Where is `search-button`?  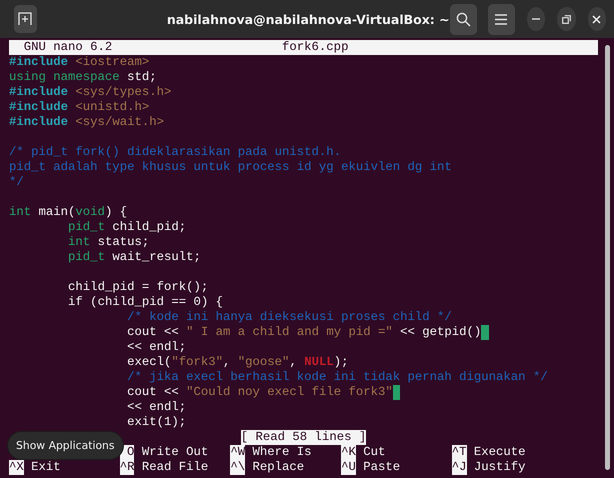
search-button is located at coordinates (464, 19).